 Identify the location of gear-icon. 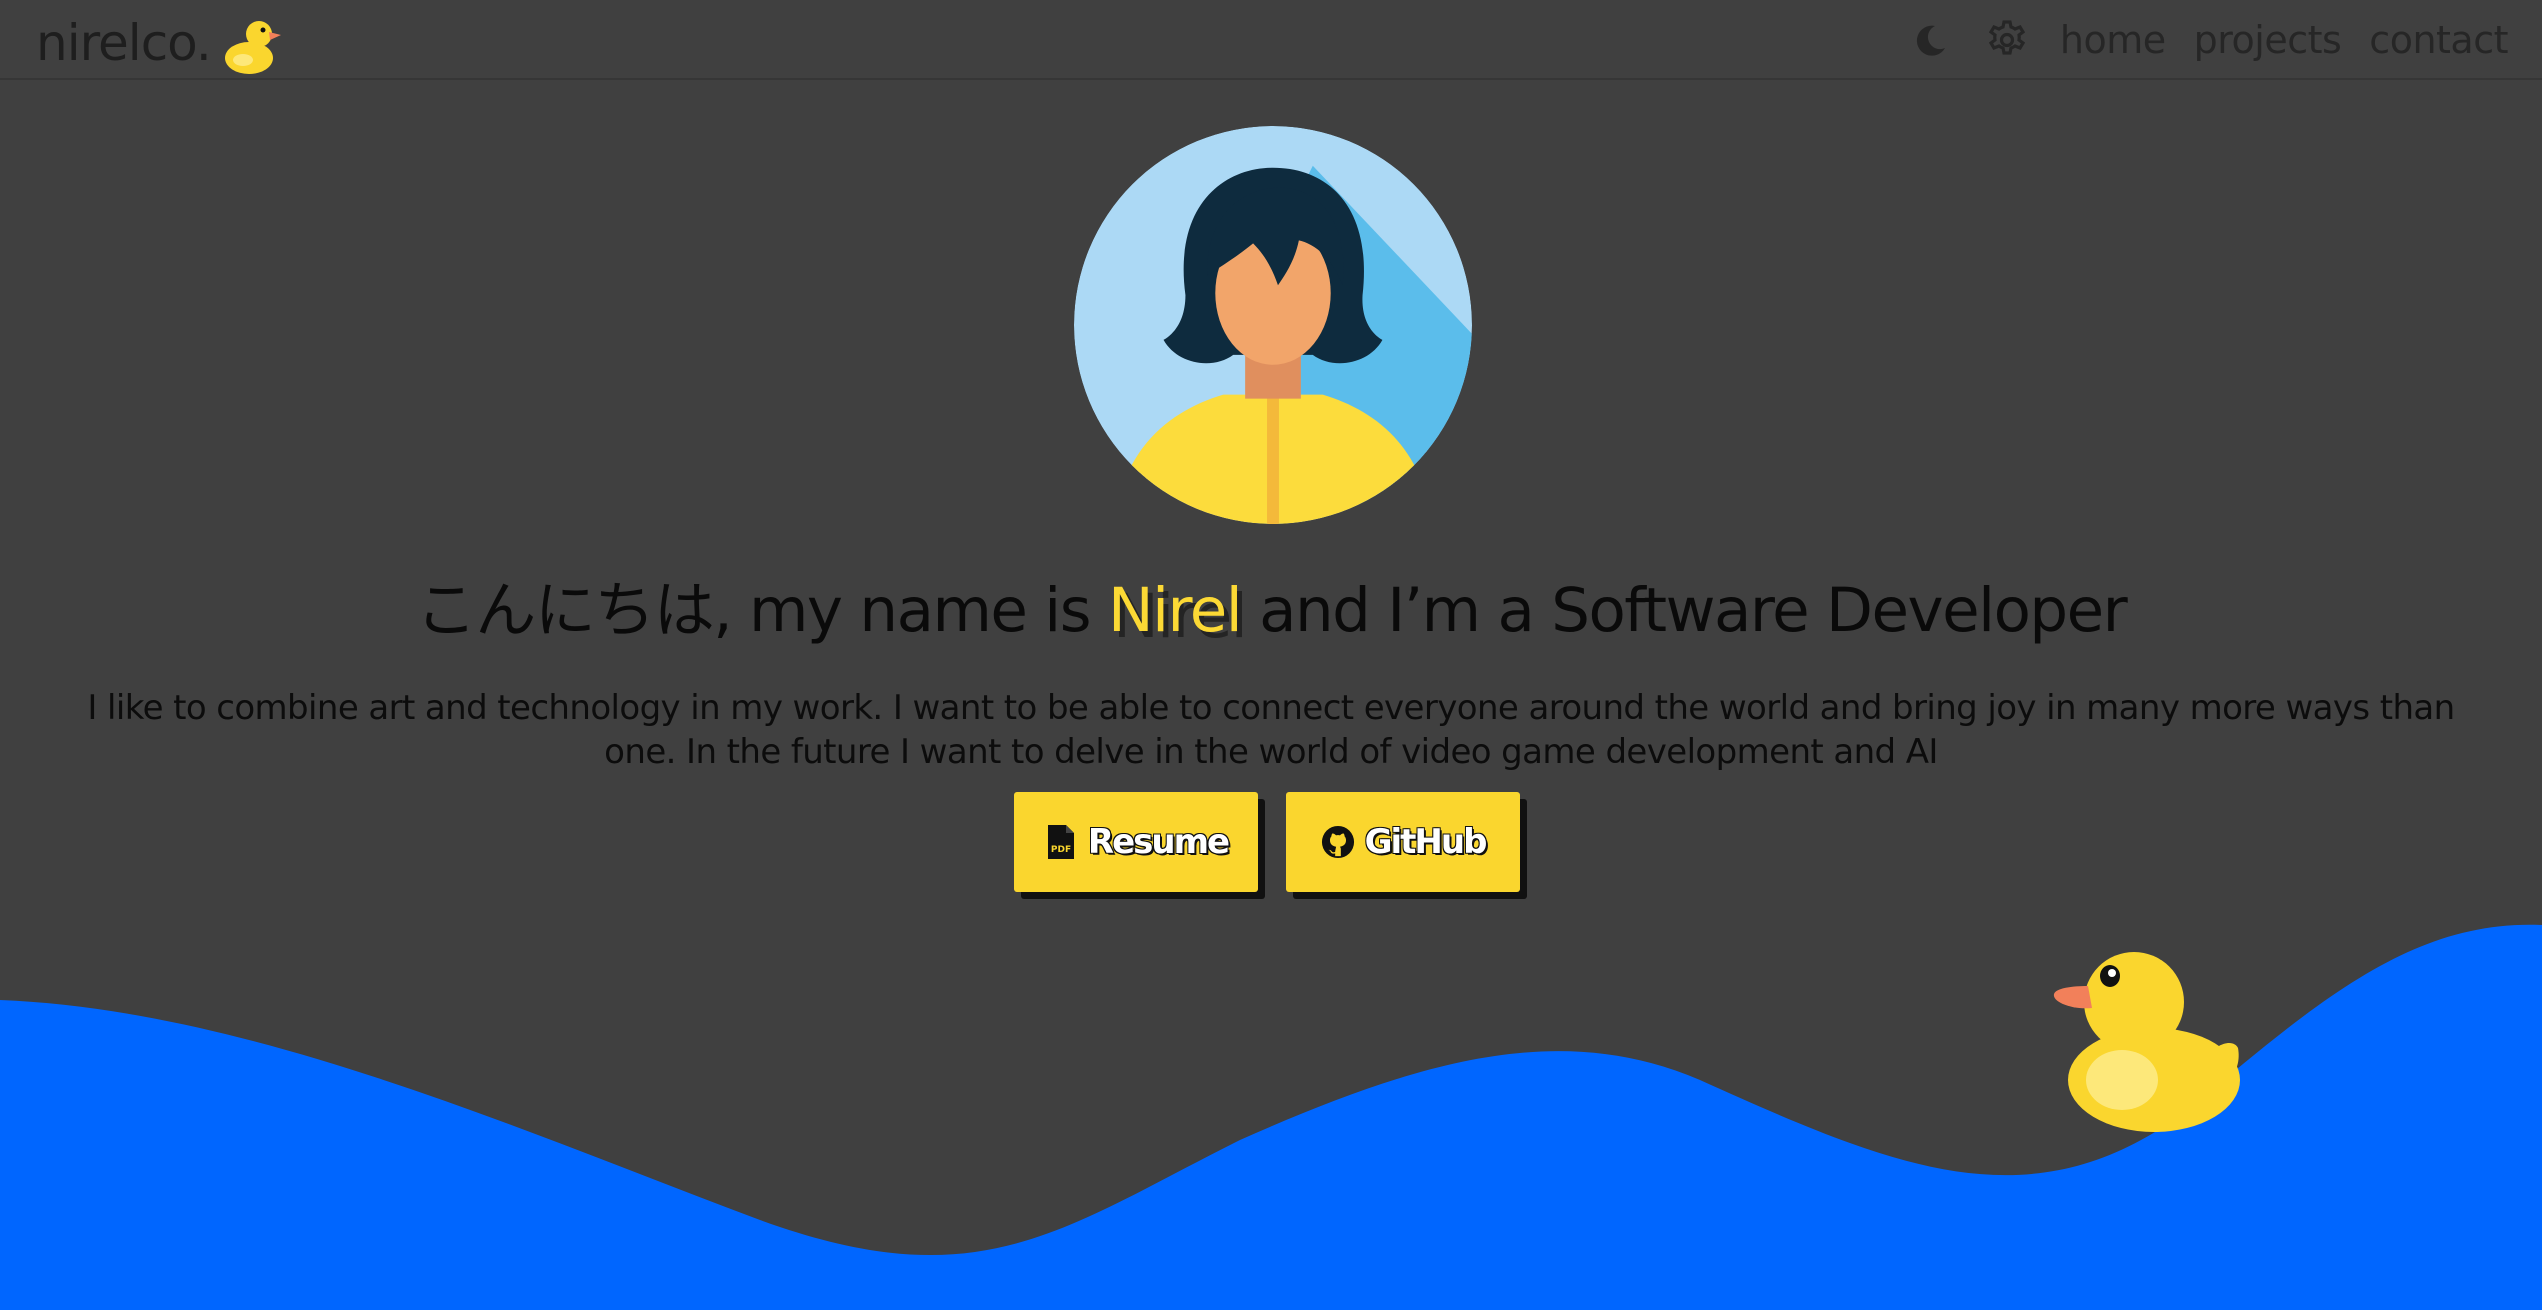
(2007, 40).